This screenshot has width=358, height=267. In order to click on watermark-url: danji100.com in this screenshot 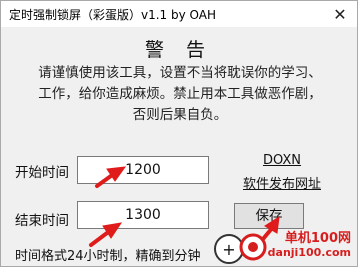, I will do `click(309, 252)`.